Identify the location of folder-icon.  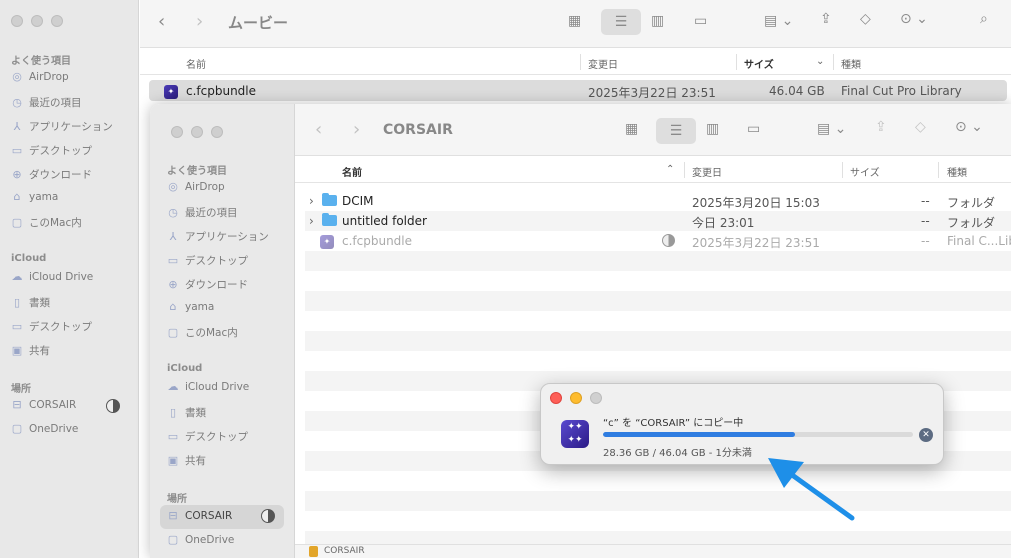
(329, 199).